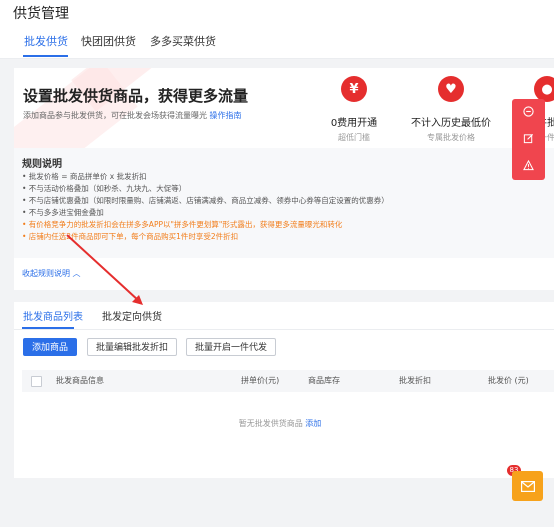  I want to click on rule-item: • 批发价格 = 商品拼单价 x 批发折扣, so click(84, 176).